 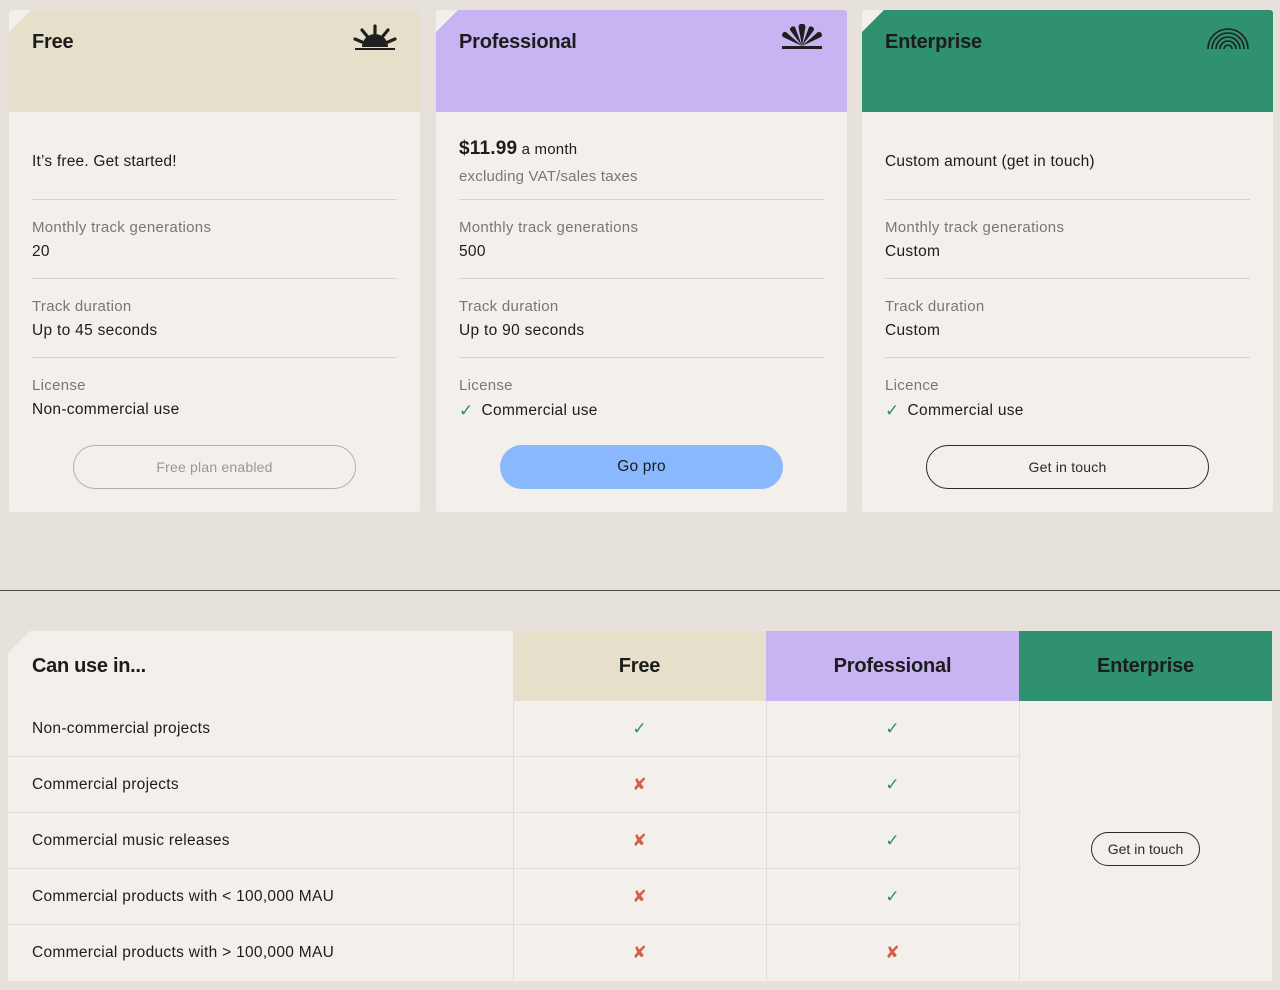 I want to click on price-line: $11.99 a month, so click(x=641, y=149).